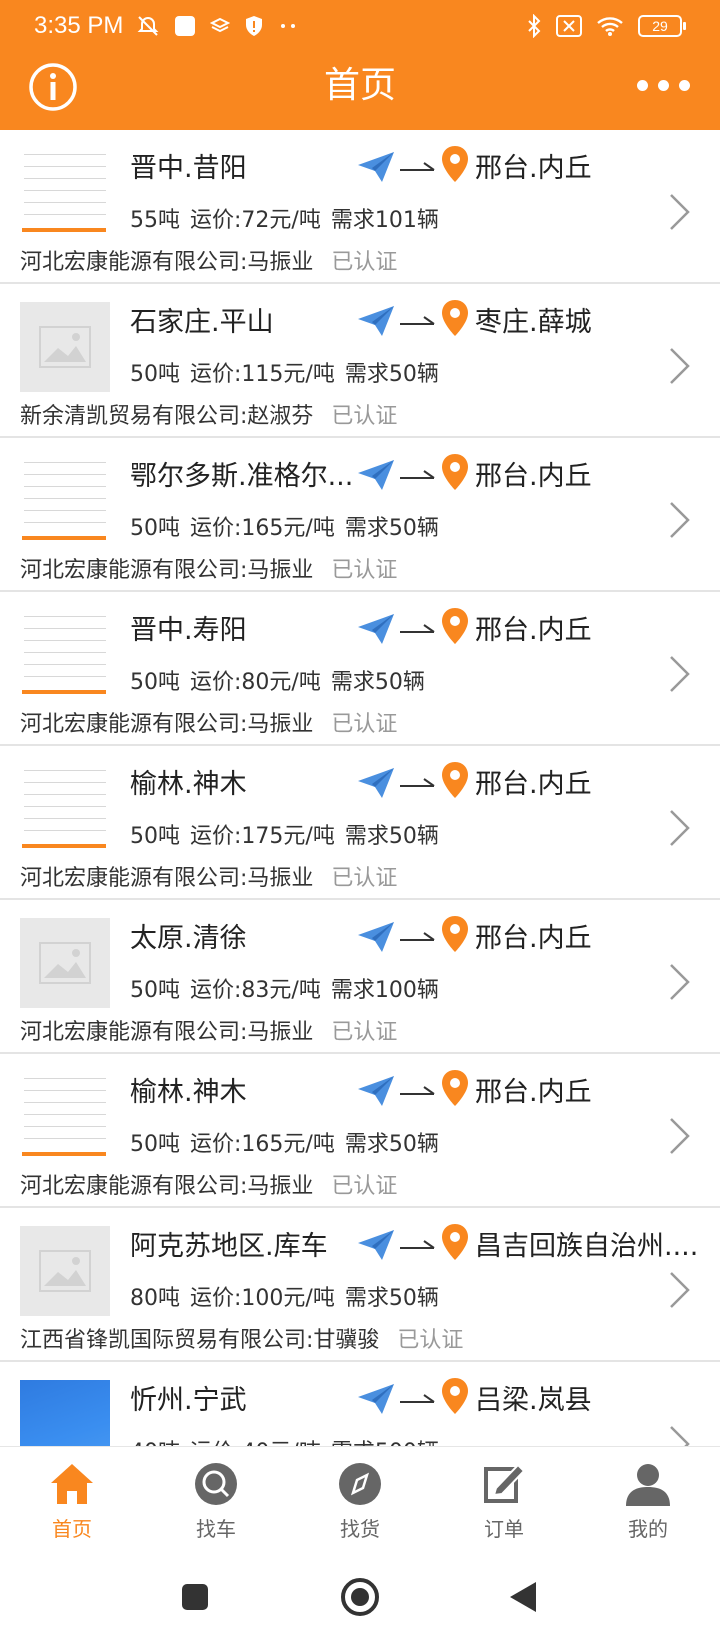 The image size is (720, 1650). I want to click on route: 忻州.宁武 吕梁.岚县, so click(410, 1396).